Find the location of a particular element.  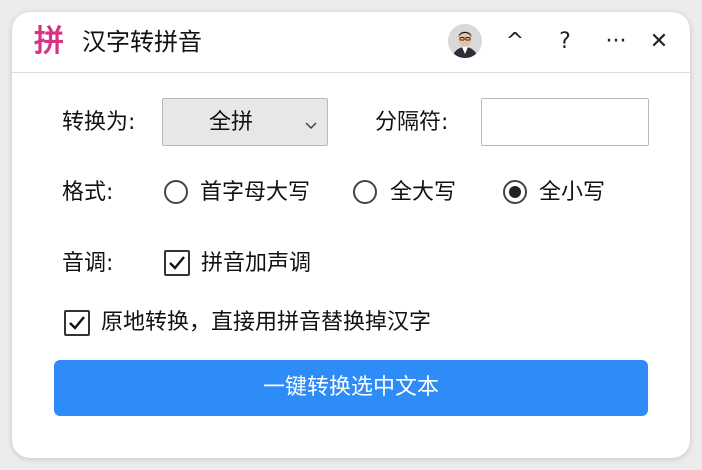

tone-label: 音调: is located at coordinates (88, 263).